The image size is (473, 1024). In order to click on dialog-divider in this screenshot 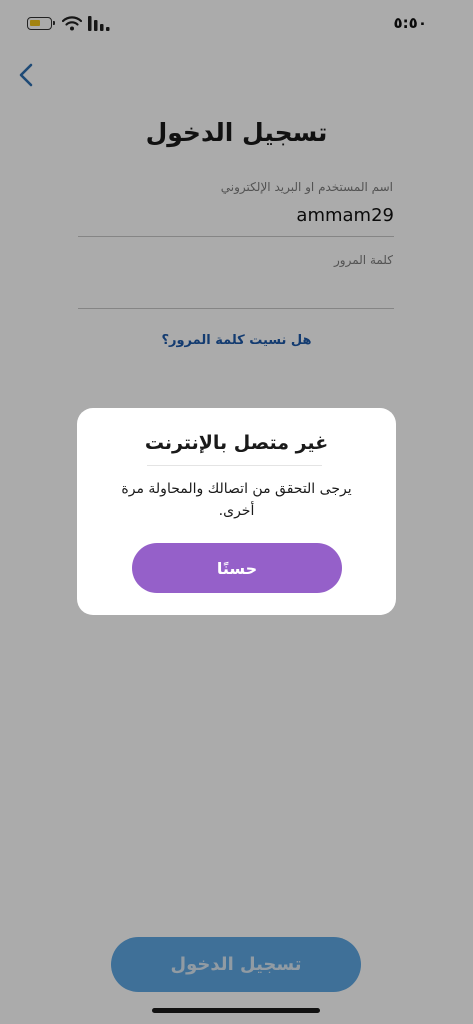, I will do `click(234, 465)`.